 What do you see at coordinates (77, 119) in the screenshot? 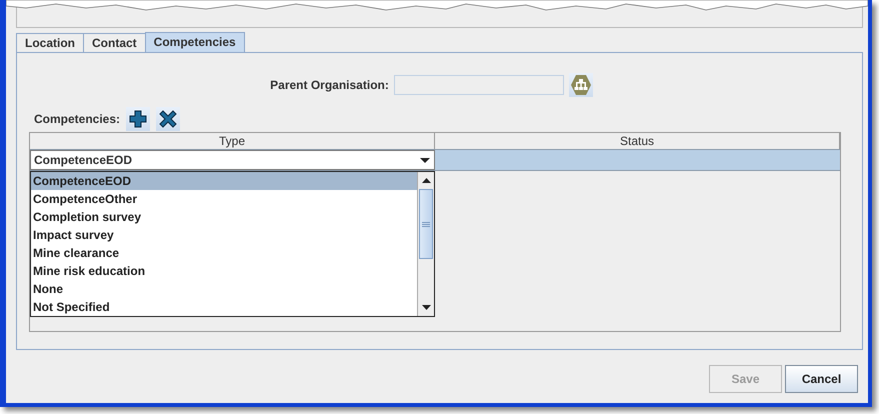
I see `competencies-label: Competencies:` at bounding box center [77, 119].